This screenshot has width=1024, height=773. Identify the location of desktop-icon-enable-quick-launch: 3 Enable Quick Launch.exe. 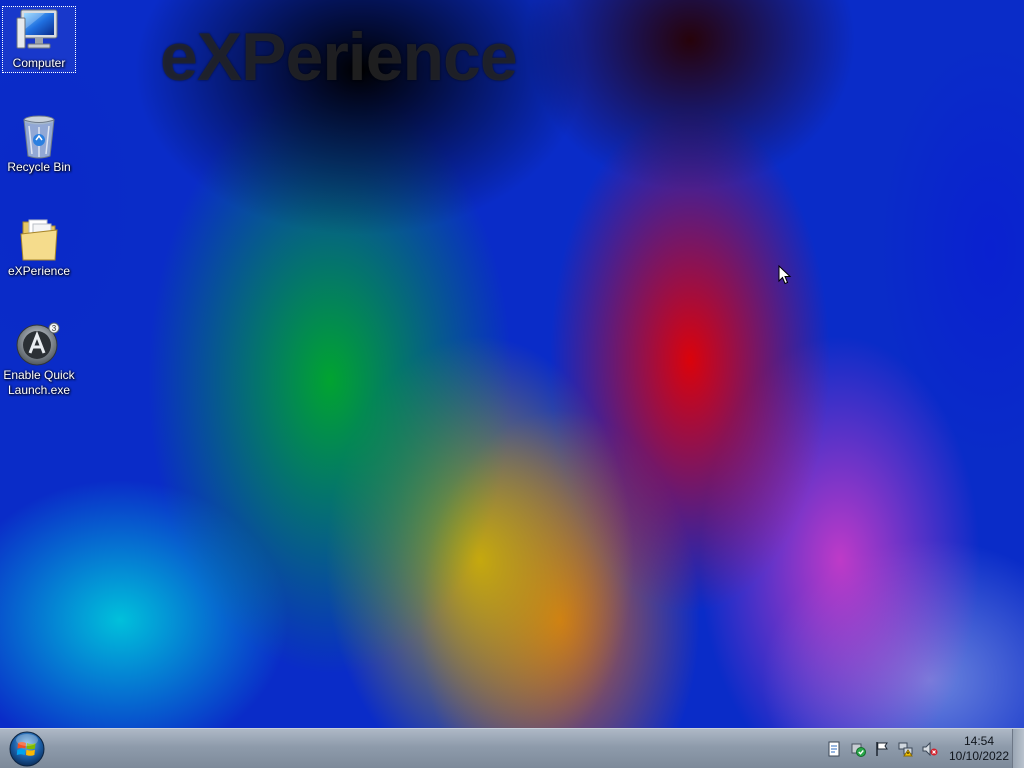
(39, 358).